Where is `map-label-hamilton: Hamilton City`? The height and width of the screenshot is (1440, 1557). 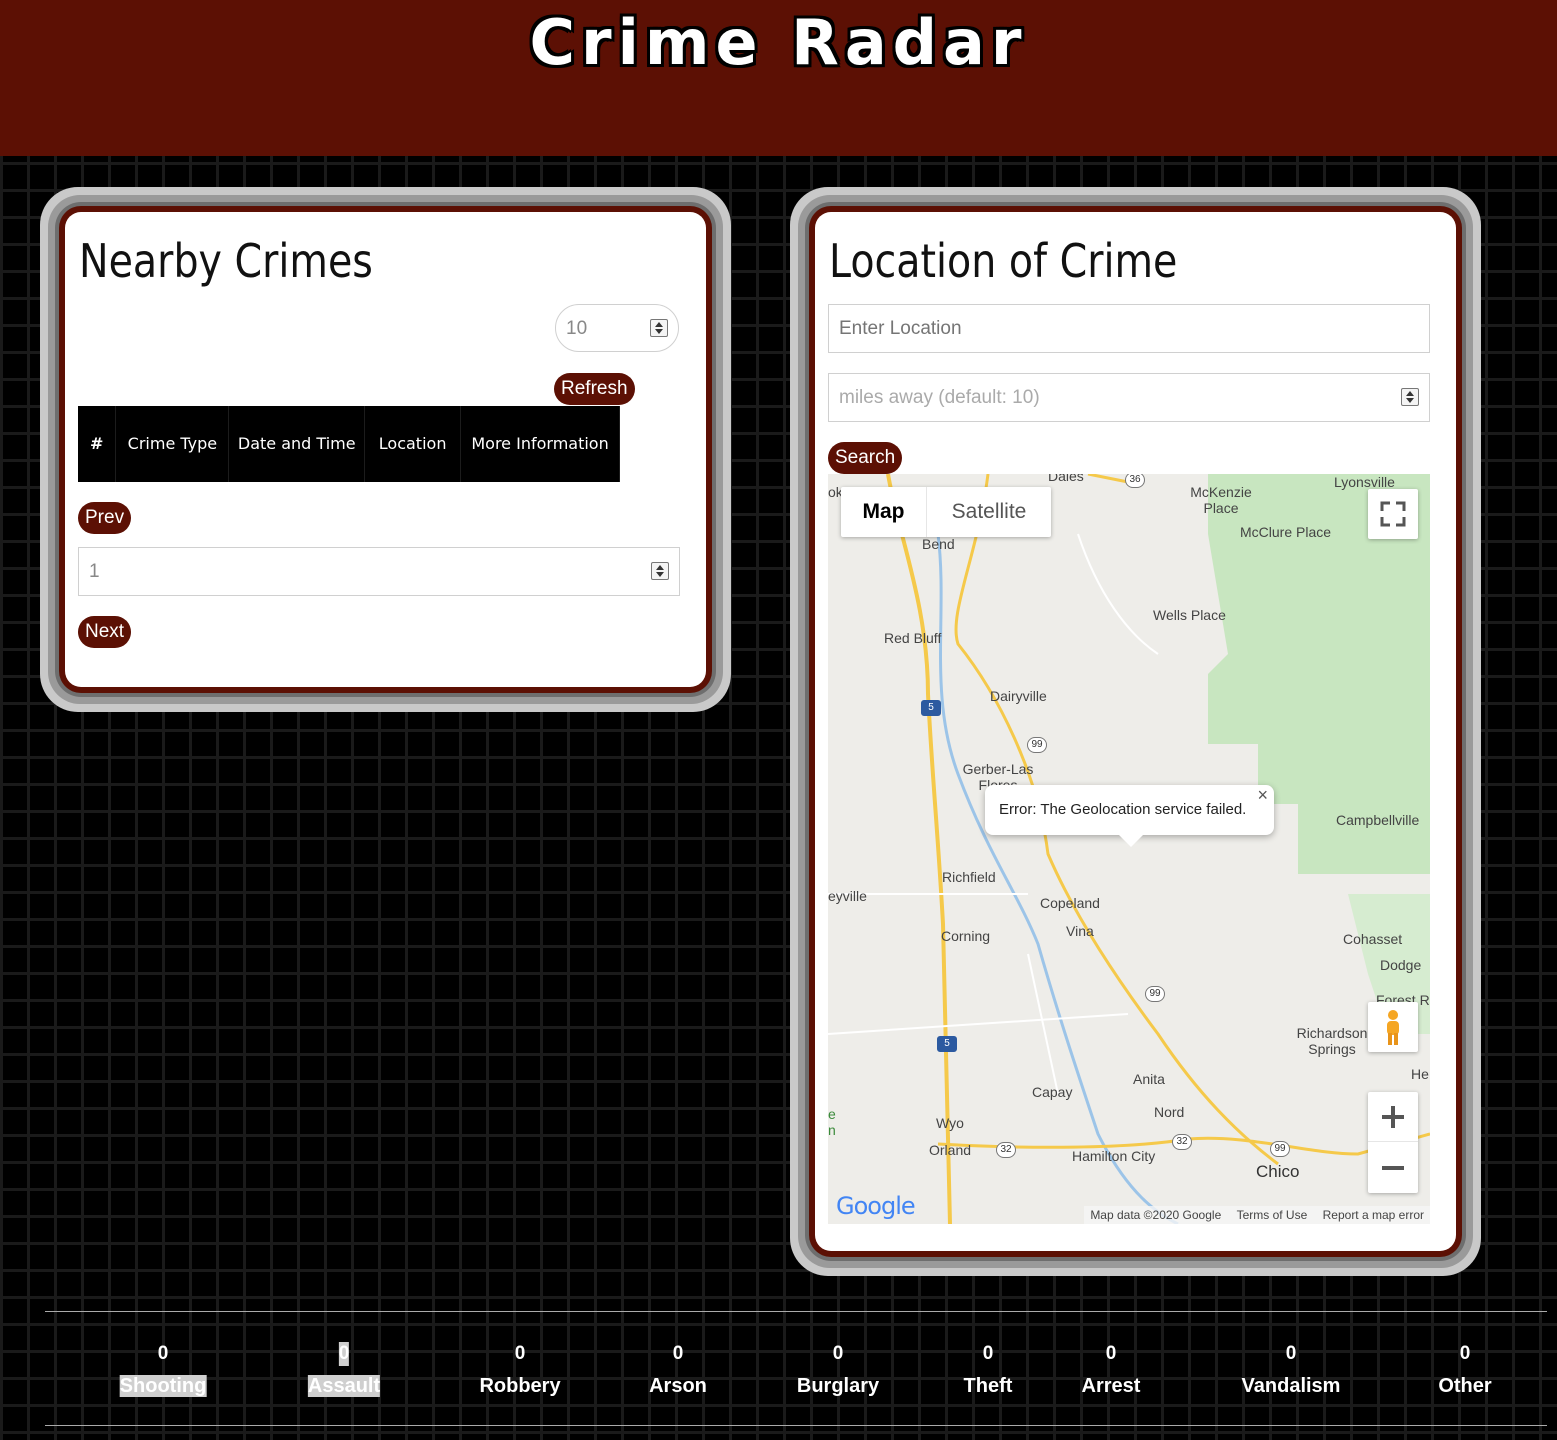 map-label-hamilton: Hamilton City is located at coordinates (1114, 1156).